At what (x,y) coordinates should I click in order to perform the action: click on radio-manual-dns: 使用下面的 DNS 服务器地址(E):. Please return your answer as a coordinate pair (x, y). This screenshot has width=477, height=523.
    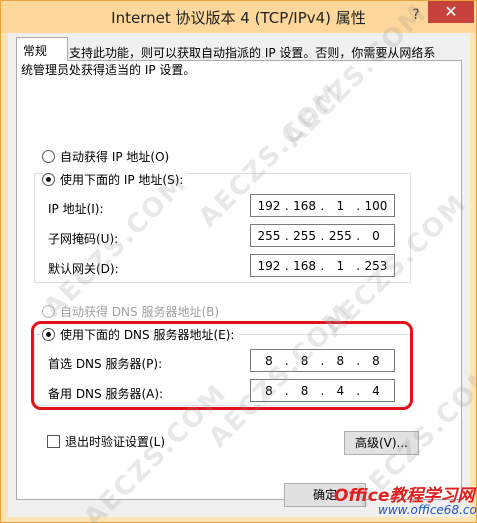
    Looking at the image, I should click on (140, 334).